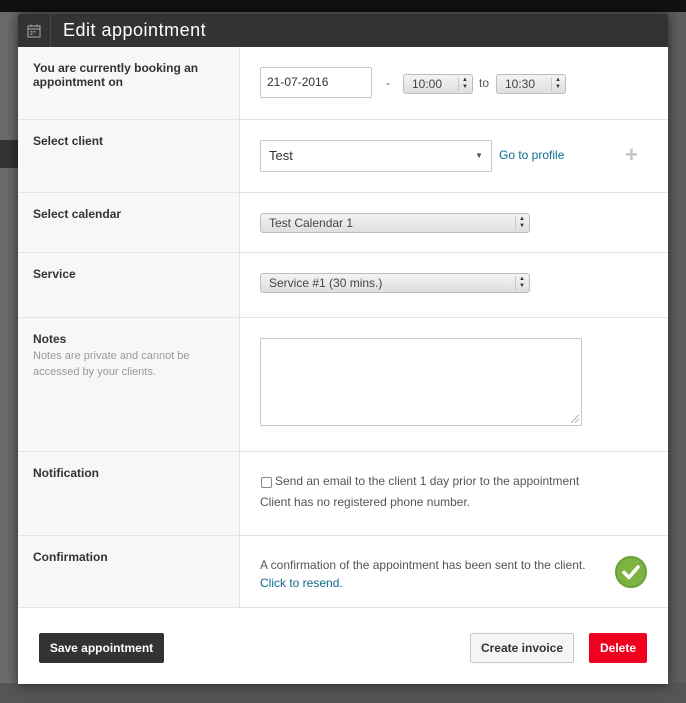  Describe the element at coordinates (343, 30) in the screenshot. I see `modal-header: Edit appointment` at that location.